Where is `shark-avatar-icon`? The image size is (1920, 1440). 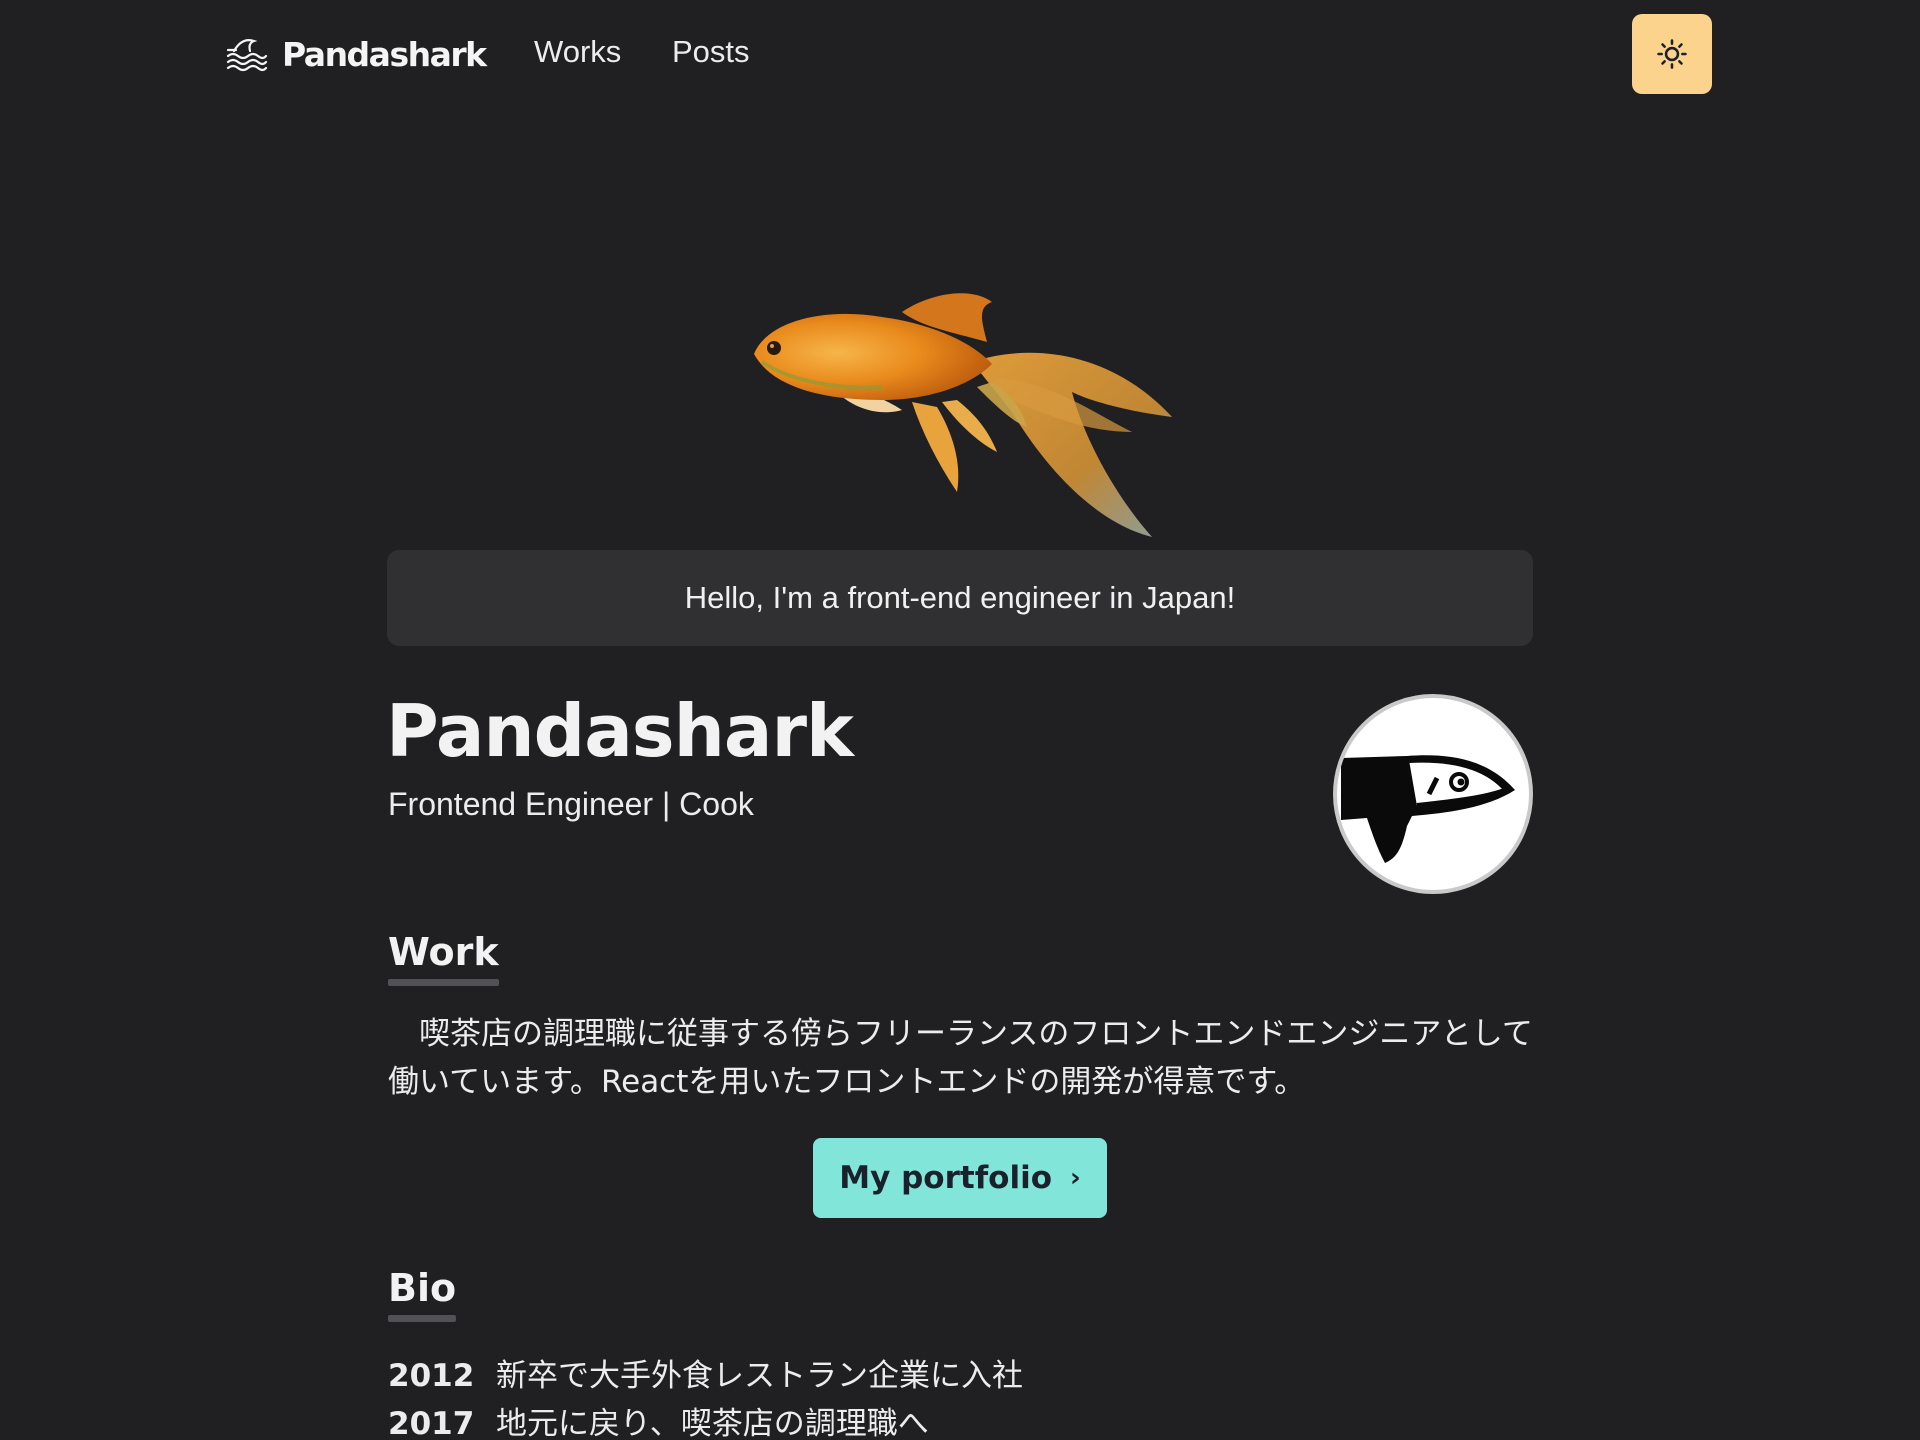
shark-avatar-icon is located at coordinates (1428, 809).